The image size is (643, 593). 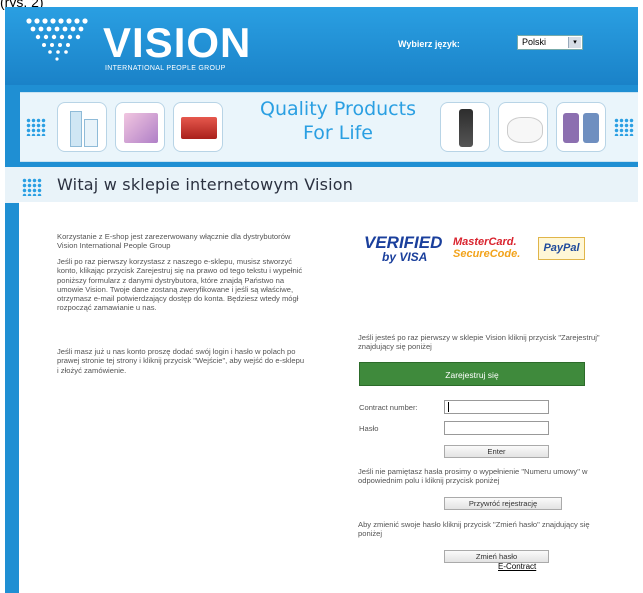 I want to click on product-image-box, so click(x=140, y=127).